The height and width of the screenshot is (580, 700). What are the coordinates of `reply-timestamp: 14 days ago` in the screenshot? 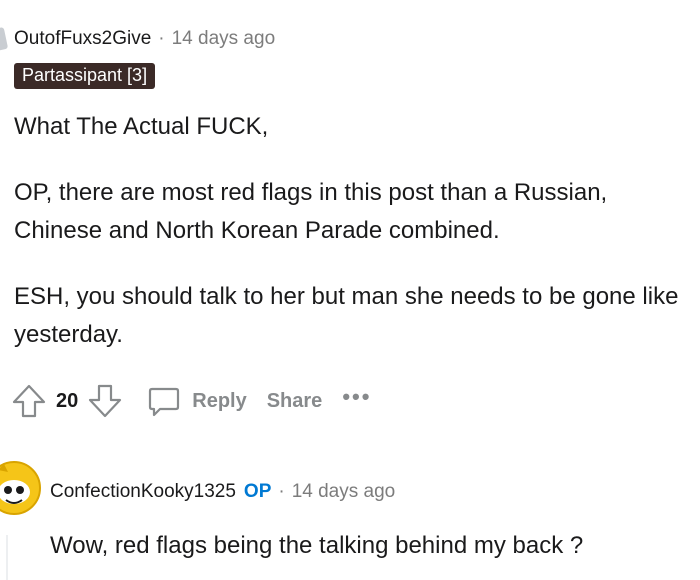 It's located at (344, 492).